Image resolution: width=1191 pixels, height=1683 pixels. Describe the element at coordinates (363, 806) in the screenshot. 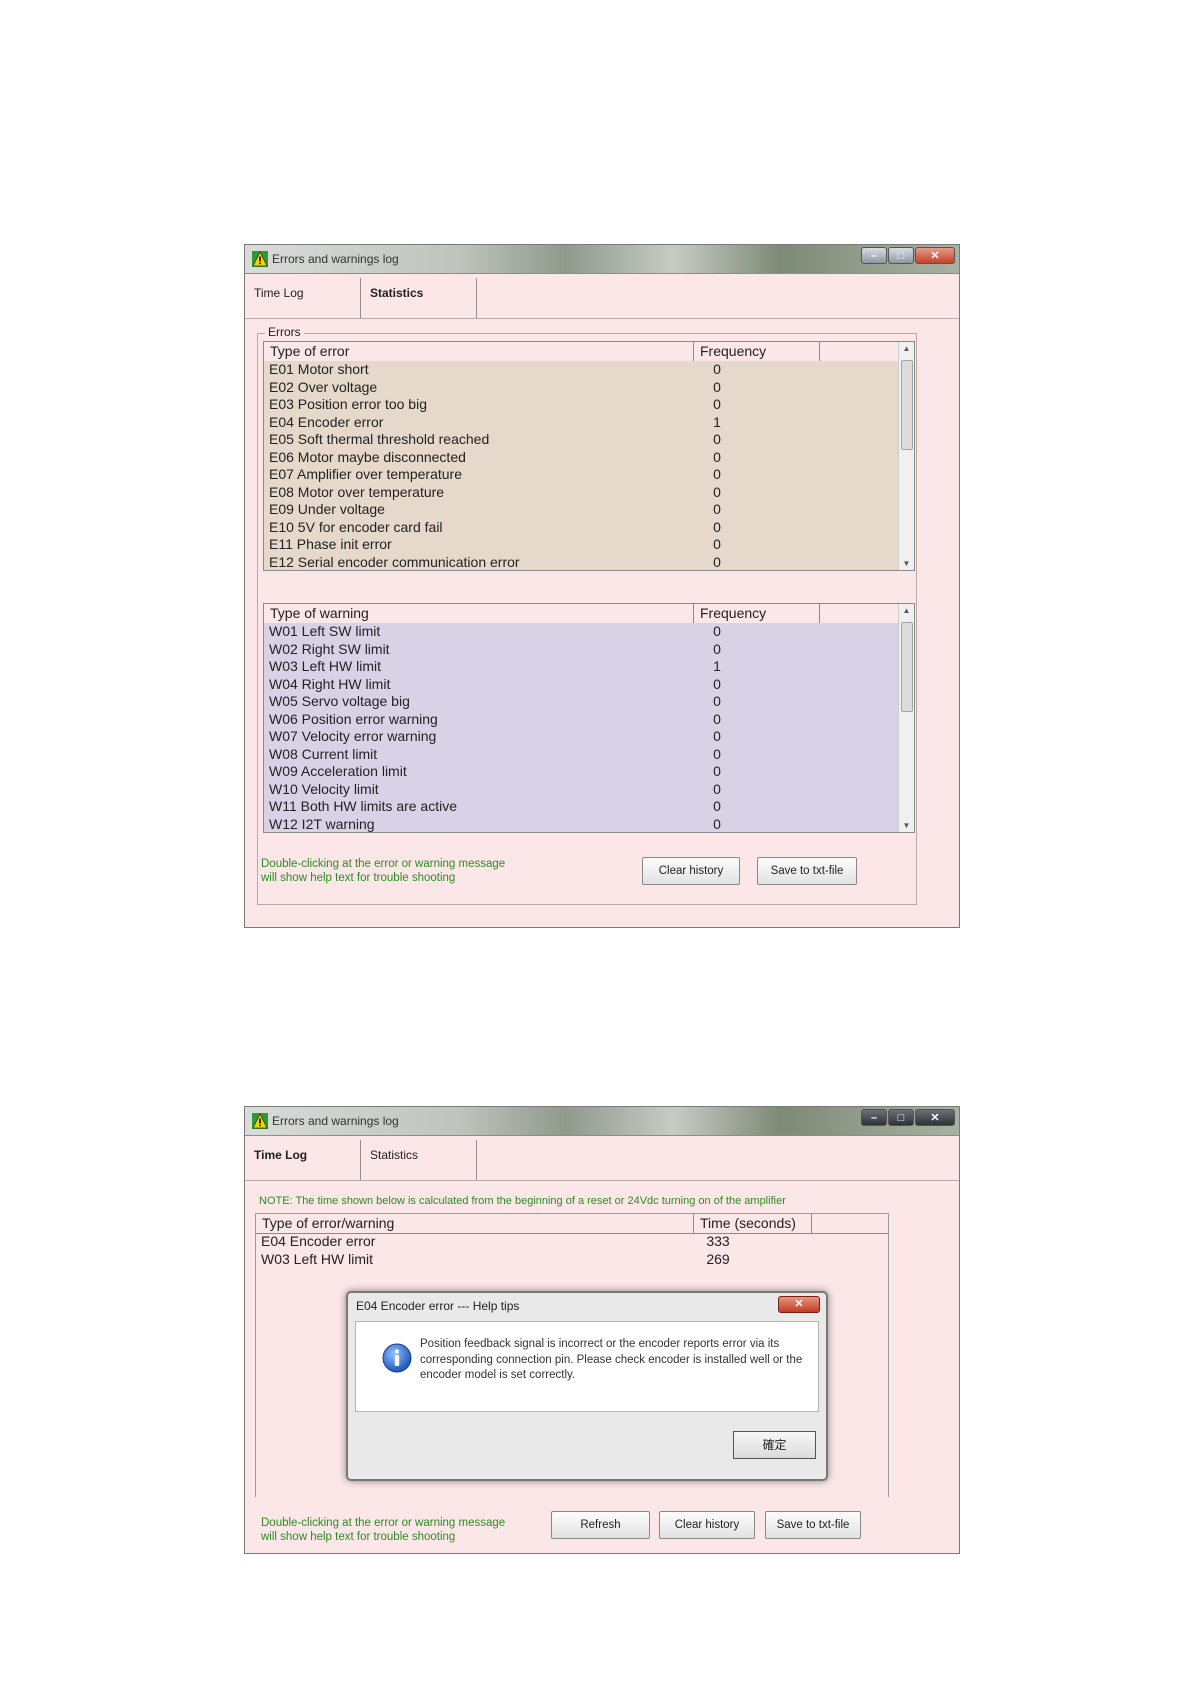

I see `warning-row-name: W11 Both HW limits are active` at that location.